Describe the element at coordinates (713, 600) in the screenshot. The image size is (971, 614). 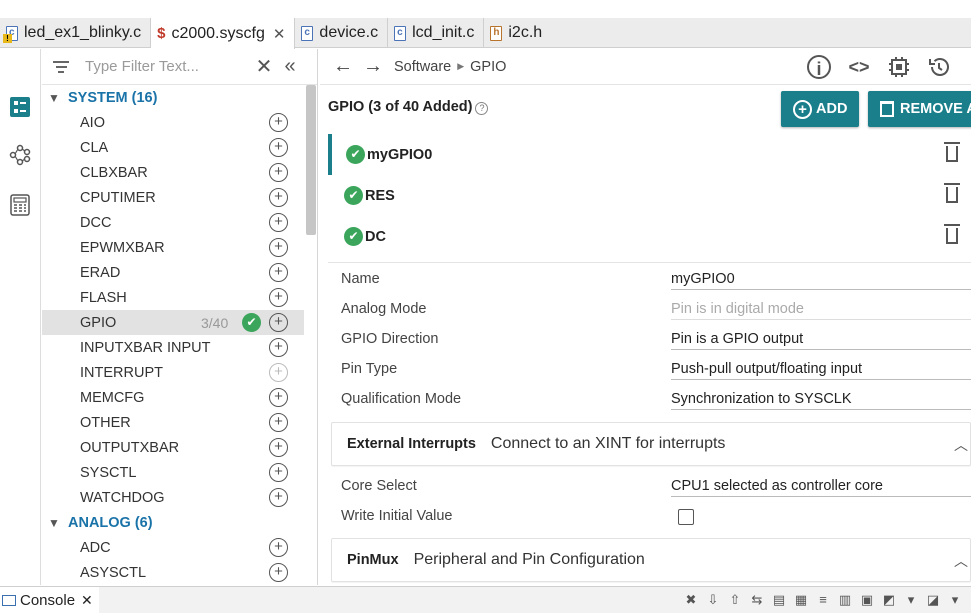
I see `scroll-down-icon: ⇩` at that location.